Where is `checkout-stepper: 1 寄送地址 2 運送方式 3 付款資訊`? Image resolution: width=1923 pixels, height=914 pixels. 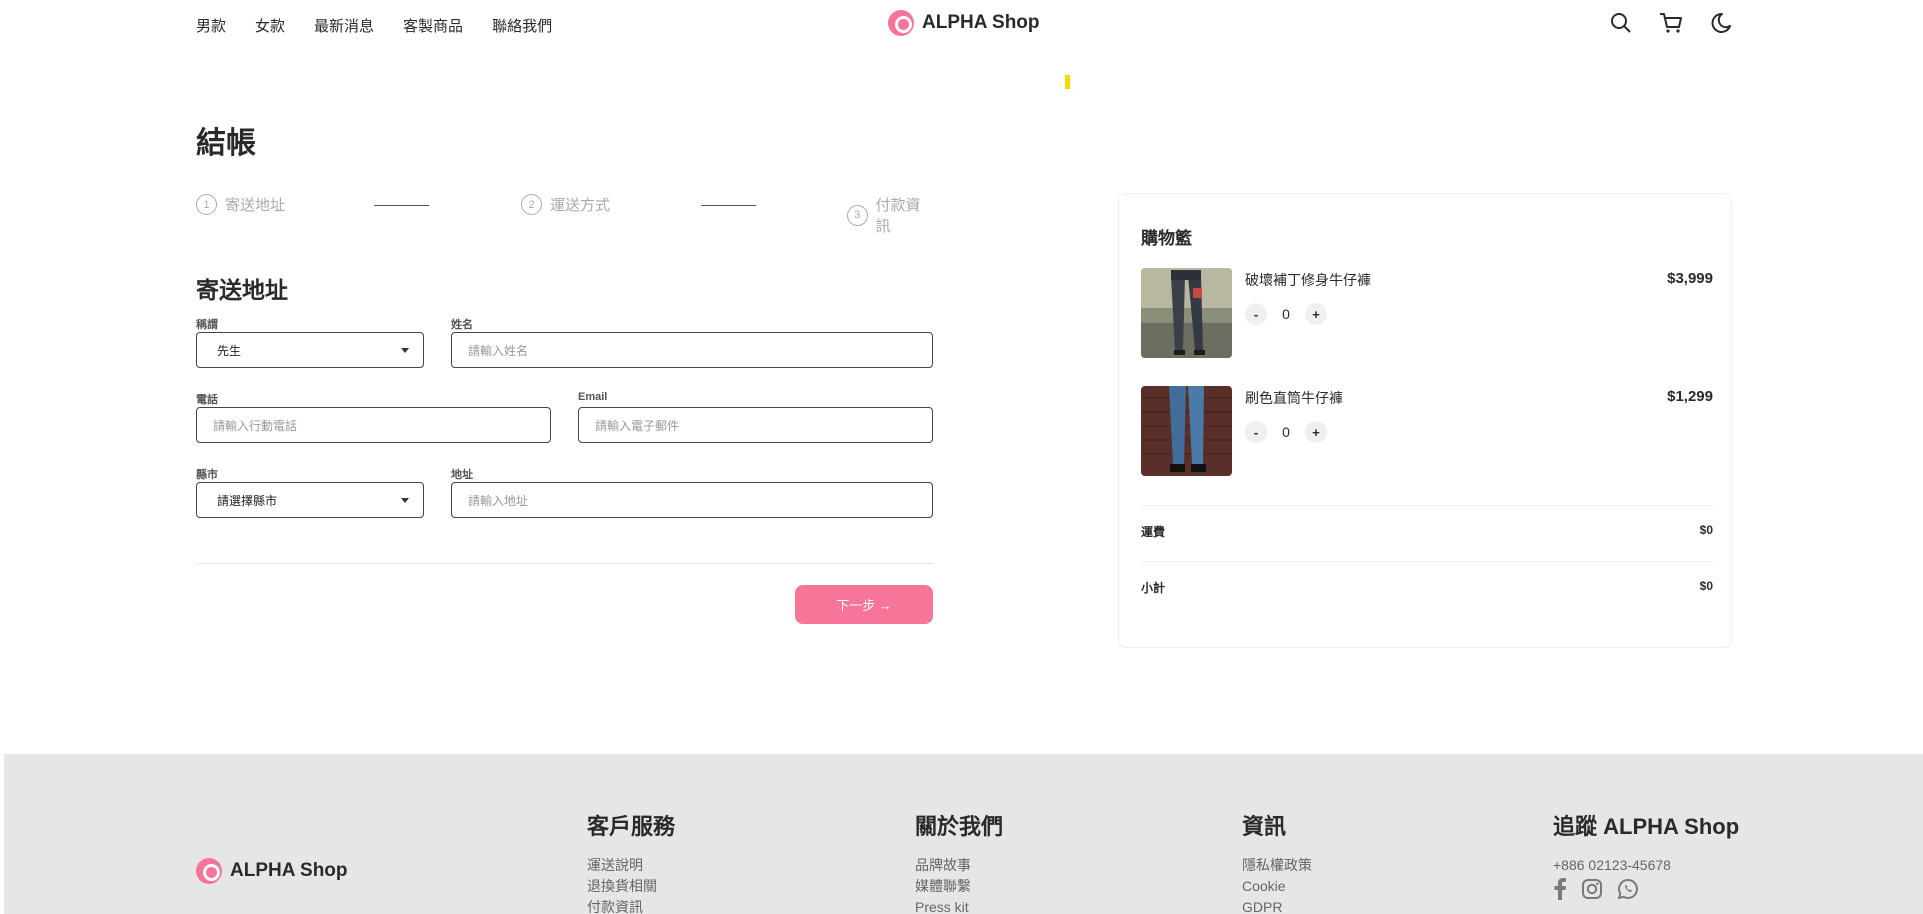
checkout-stepper: 1 寄送地址 2 運送方式 3 付款資訊 is located at coordinates (565, 214).